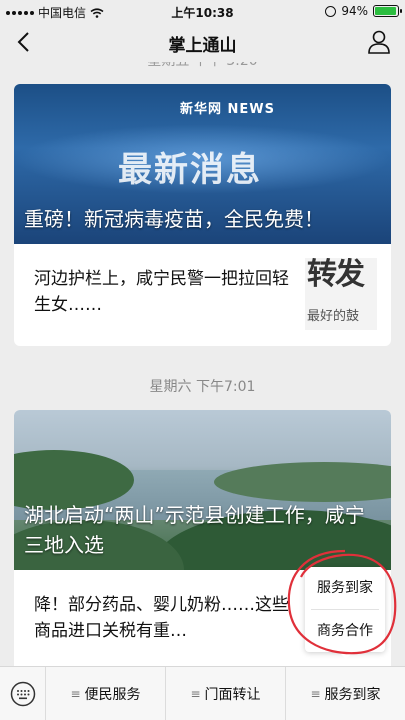 This screenshot has width=405, height=720. I want to click on submenu-popup: 服务到家 商务合作, so click(345, 613).